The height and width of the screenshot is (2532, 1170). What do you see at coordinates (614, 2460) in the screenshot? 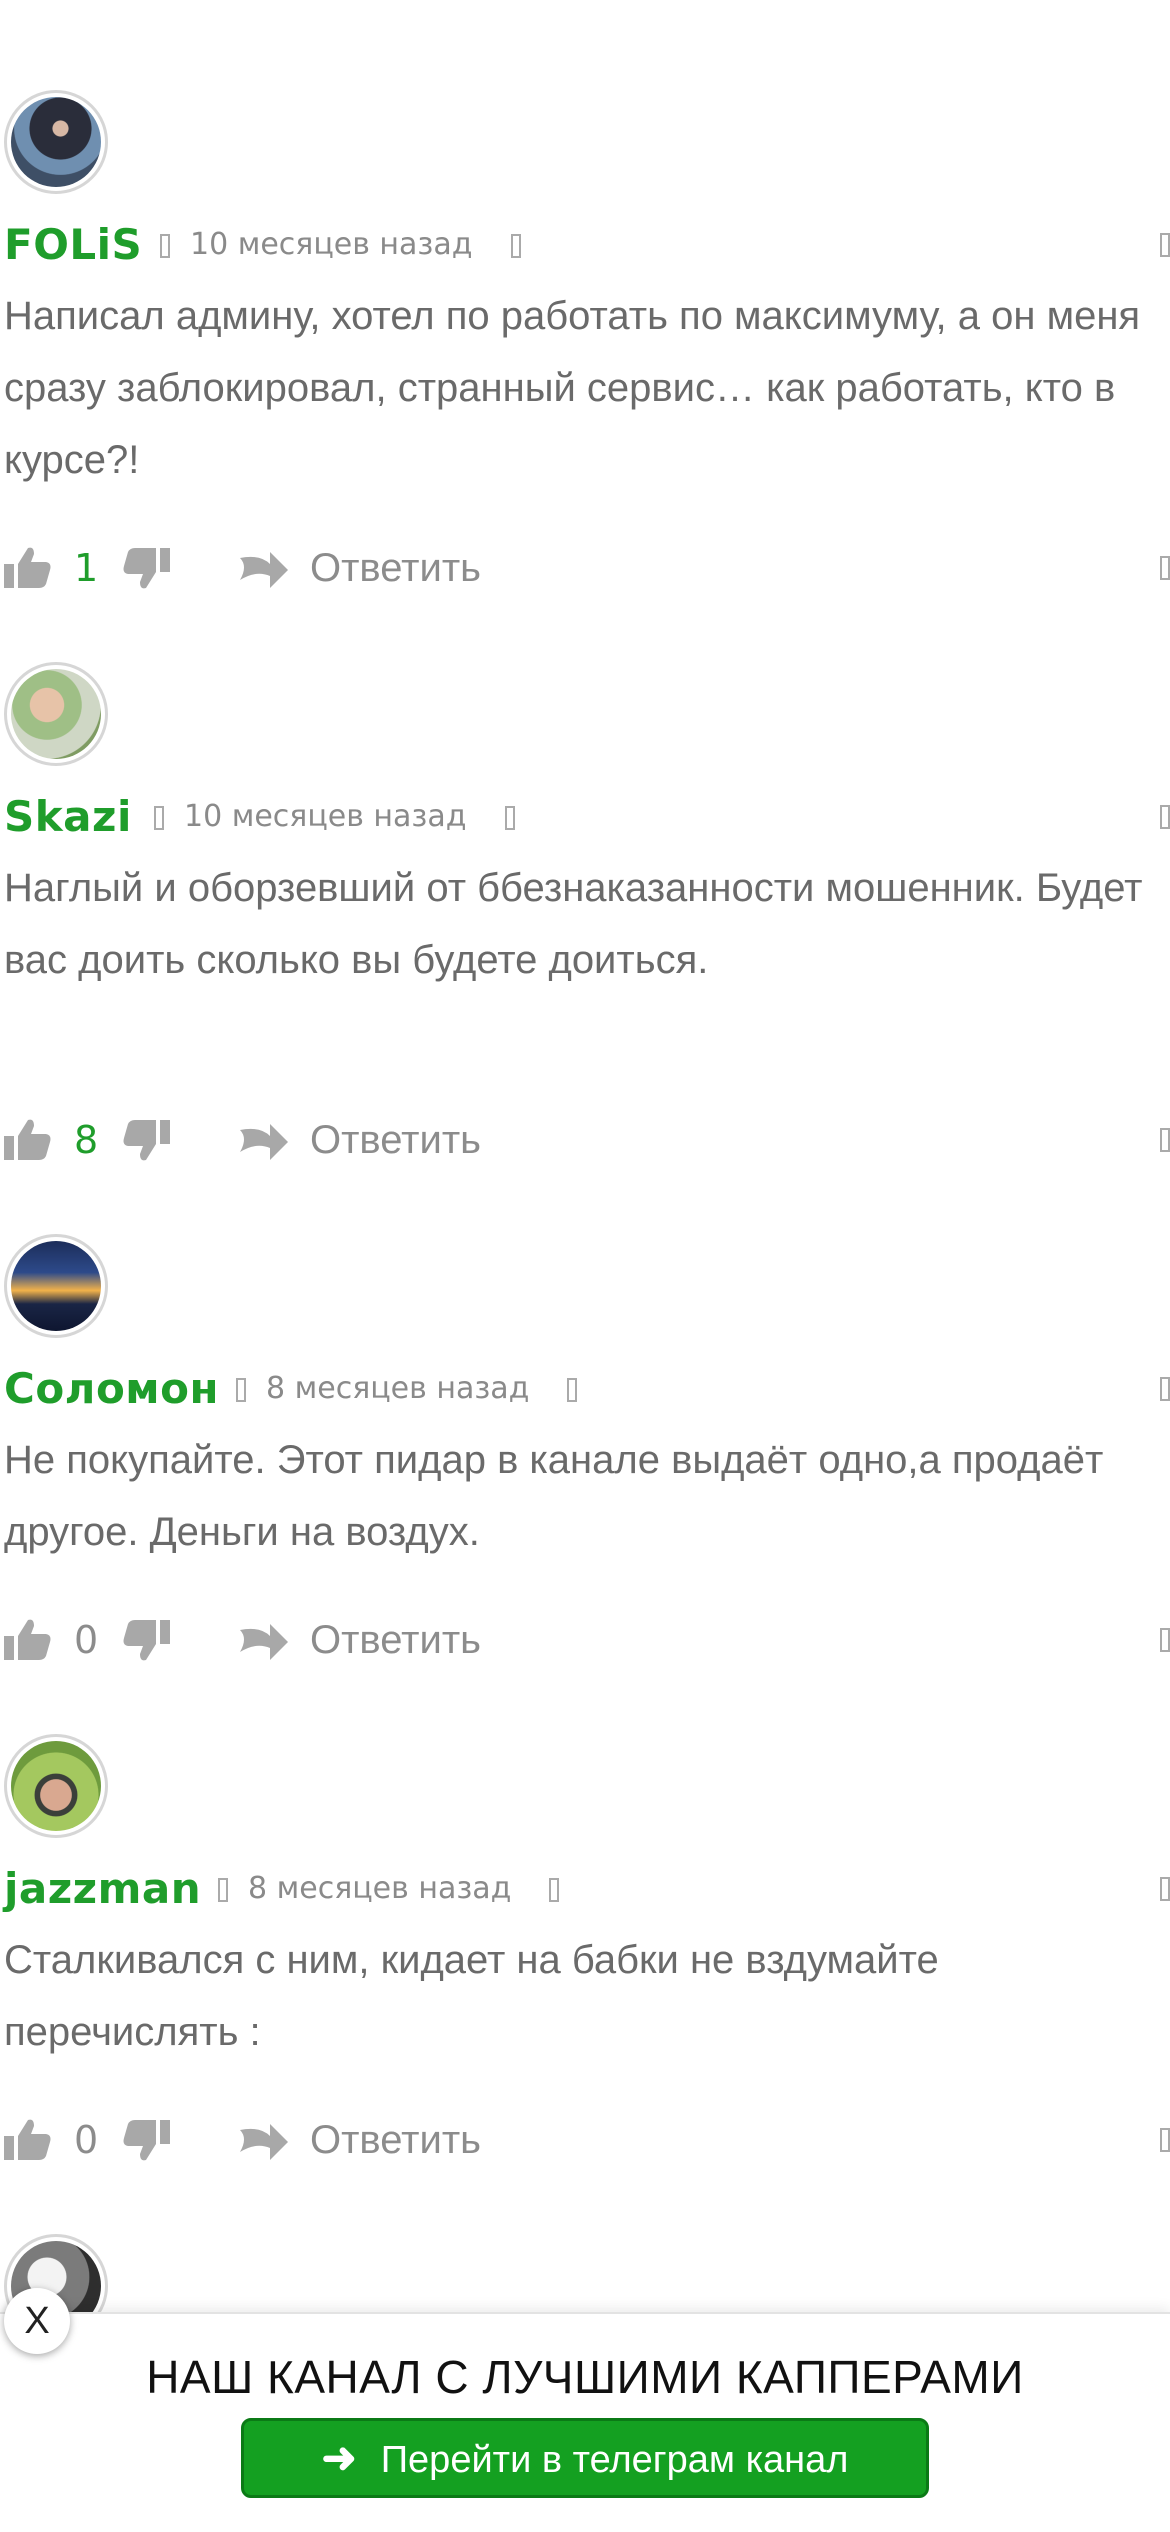
I see `telegram-button-label: Перейти в телеграм канал` at bounding box center [614, 2460].